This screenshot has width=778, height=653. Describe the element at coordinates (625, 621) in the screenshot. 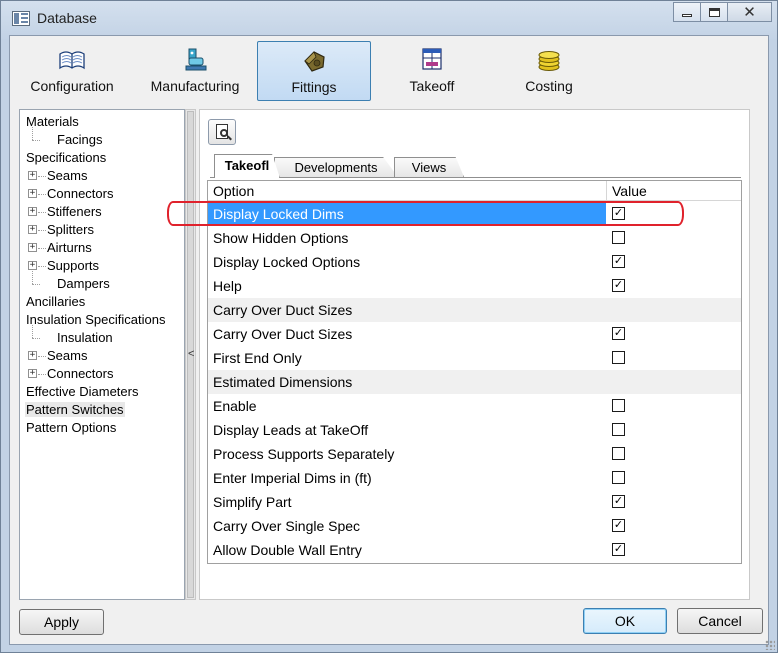

I see `ok-button: OK` at that location.